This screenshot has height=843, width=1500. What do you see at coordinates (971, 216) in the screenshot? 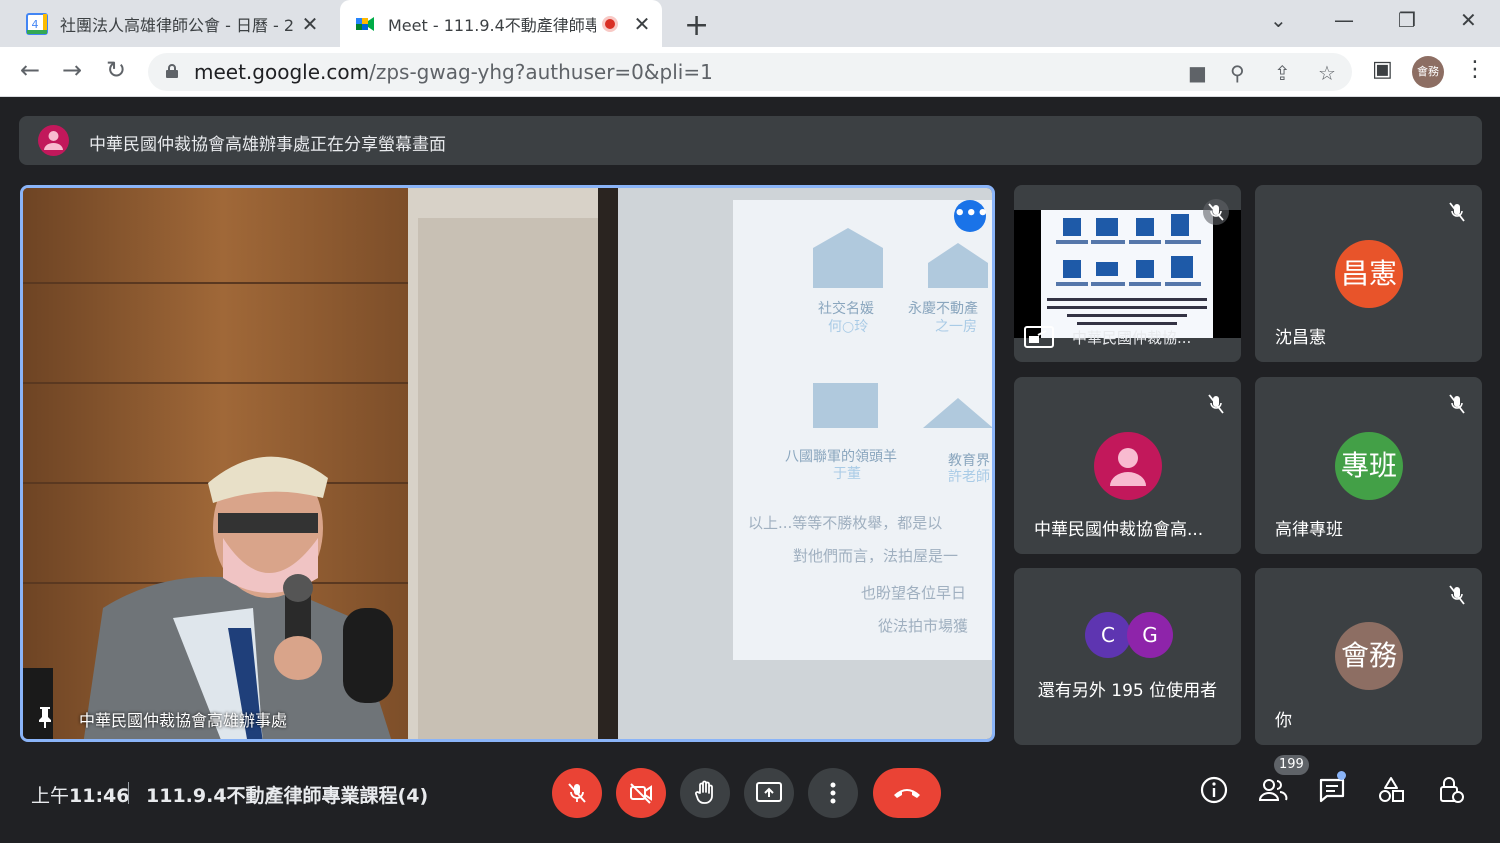
I see `more-options-button: •••` at bounding box center [971, 216].